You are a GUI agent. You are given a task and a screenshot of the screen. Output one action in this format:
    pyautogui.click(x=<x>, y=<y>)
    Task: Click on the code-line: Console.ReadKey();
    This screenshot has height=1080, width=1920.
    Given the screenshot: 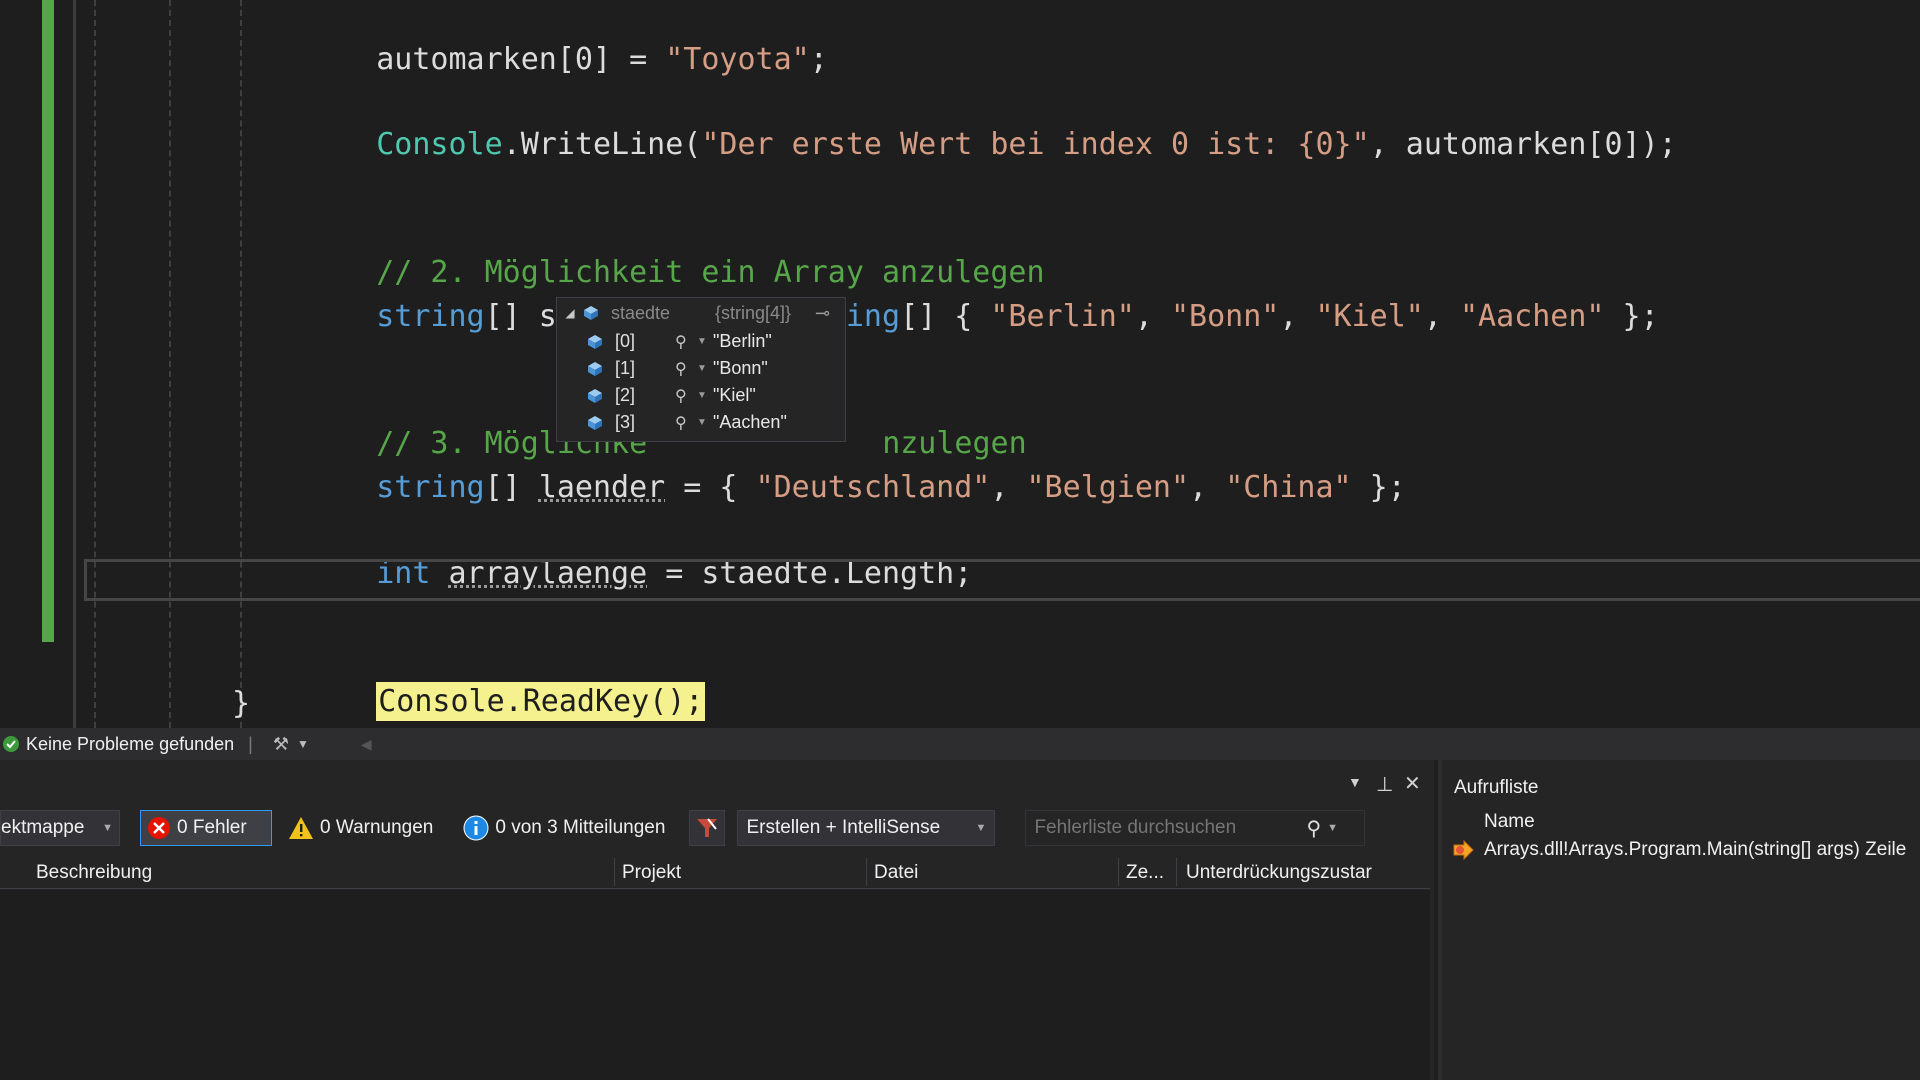 What is the action you would take?
    pyautogui.click(x=505, y=685)
    